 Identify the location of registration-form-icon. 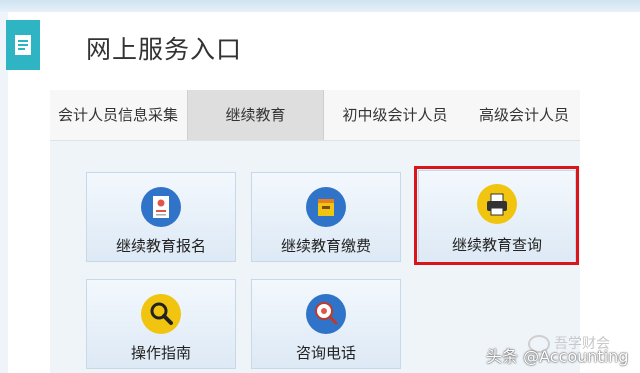
(161, 207).